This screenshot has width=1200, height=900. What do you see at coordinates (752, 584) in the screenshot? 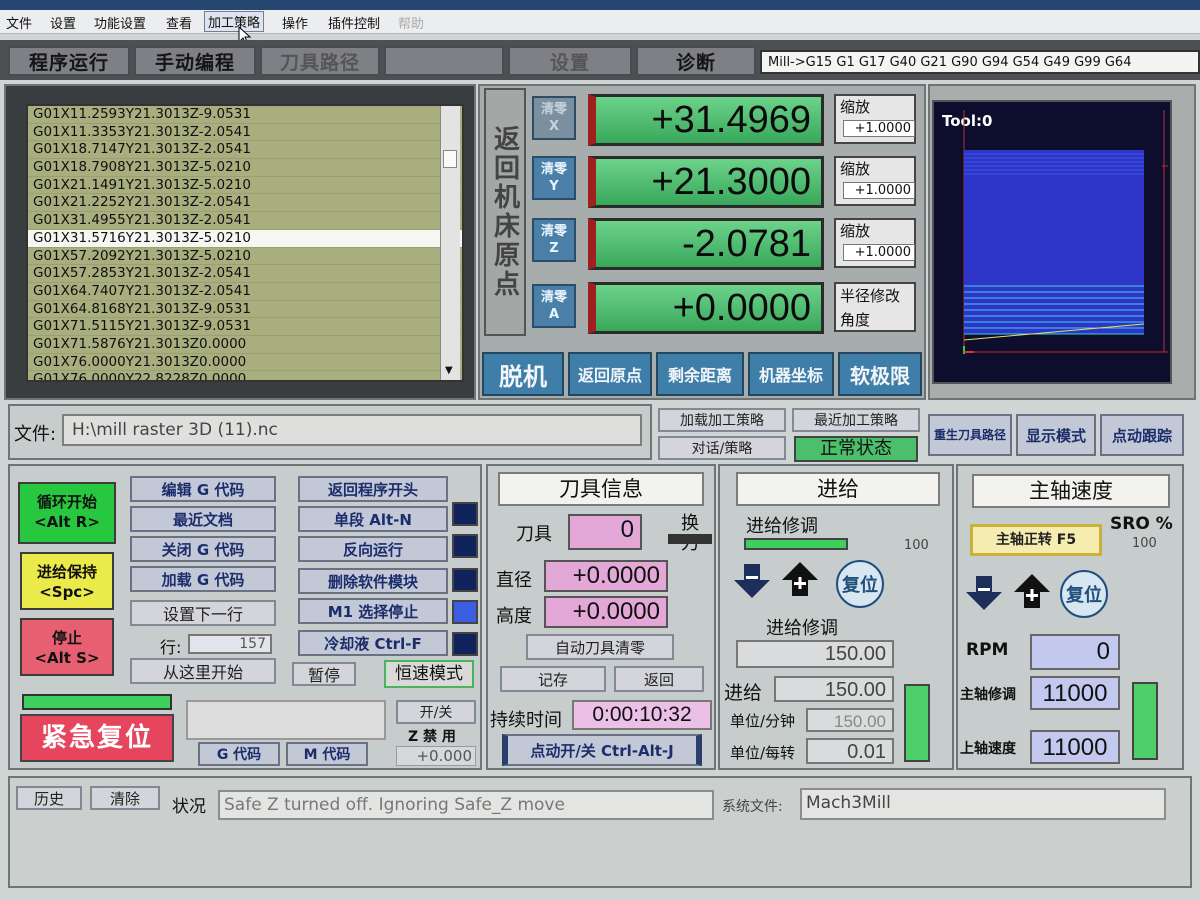
I see `feed-decrease-icon` at bounding box center [752, 584].